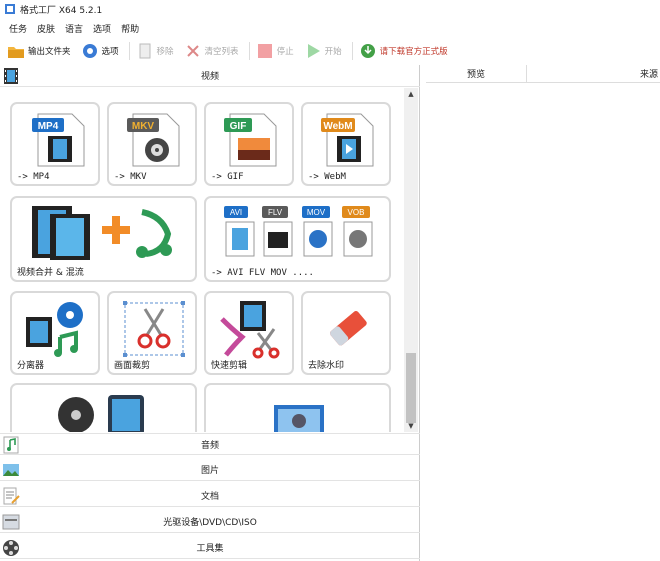 The image size is (660, 561). Describe the element at coordinates (250, 330) in the screenshot. I see `quick-cut-icon` at that location.